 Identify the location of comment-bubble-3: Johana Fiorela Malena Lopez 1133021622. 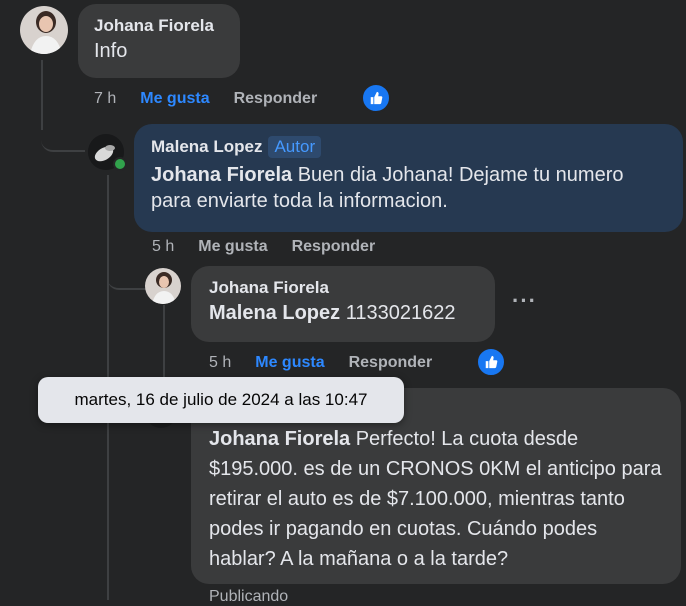
(343, 304).